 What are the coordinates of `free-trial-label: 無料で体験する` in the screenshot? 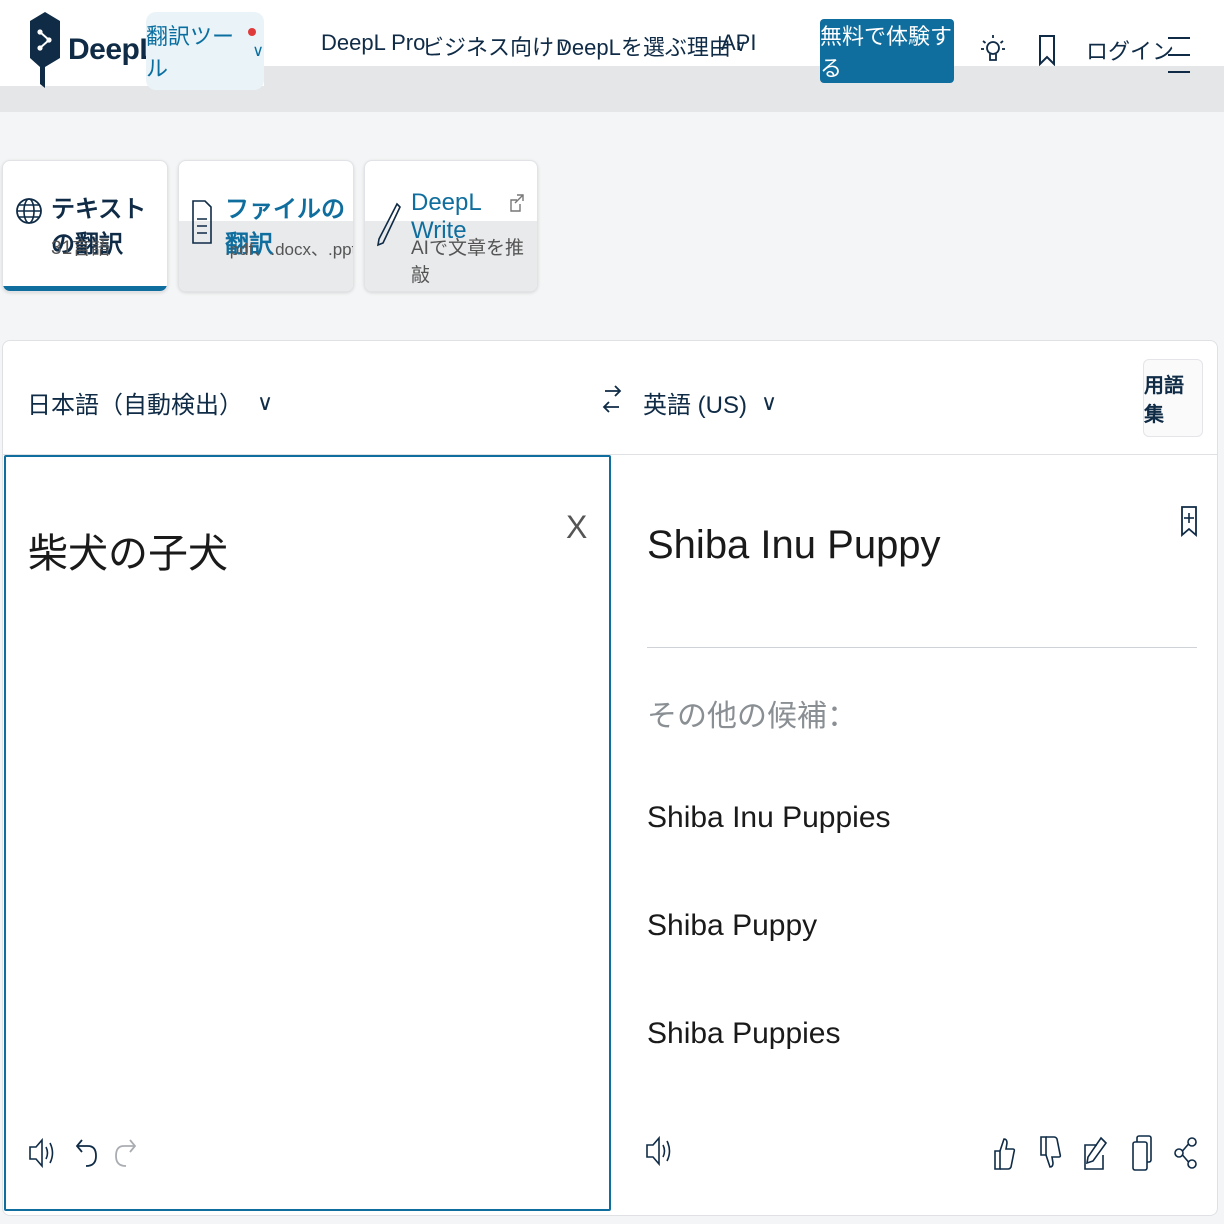 It's located at (886, 52).